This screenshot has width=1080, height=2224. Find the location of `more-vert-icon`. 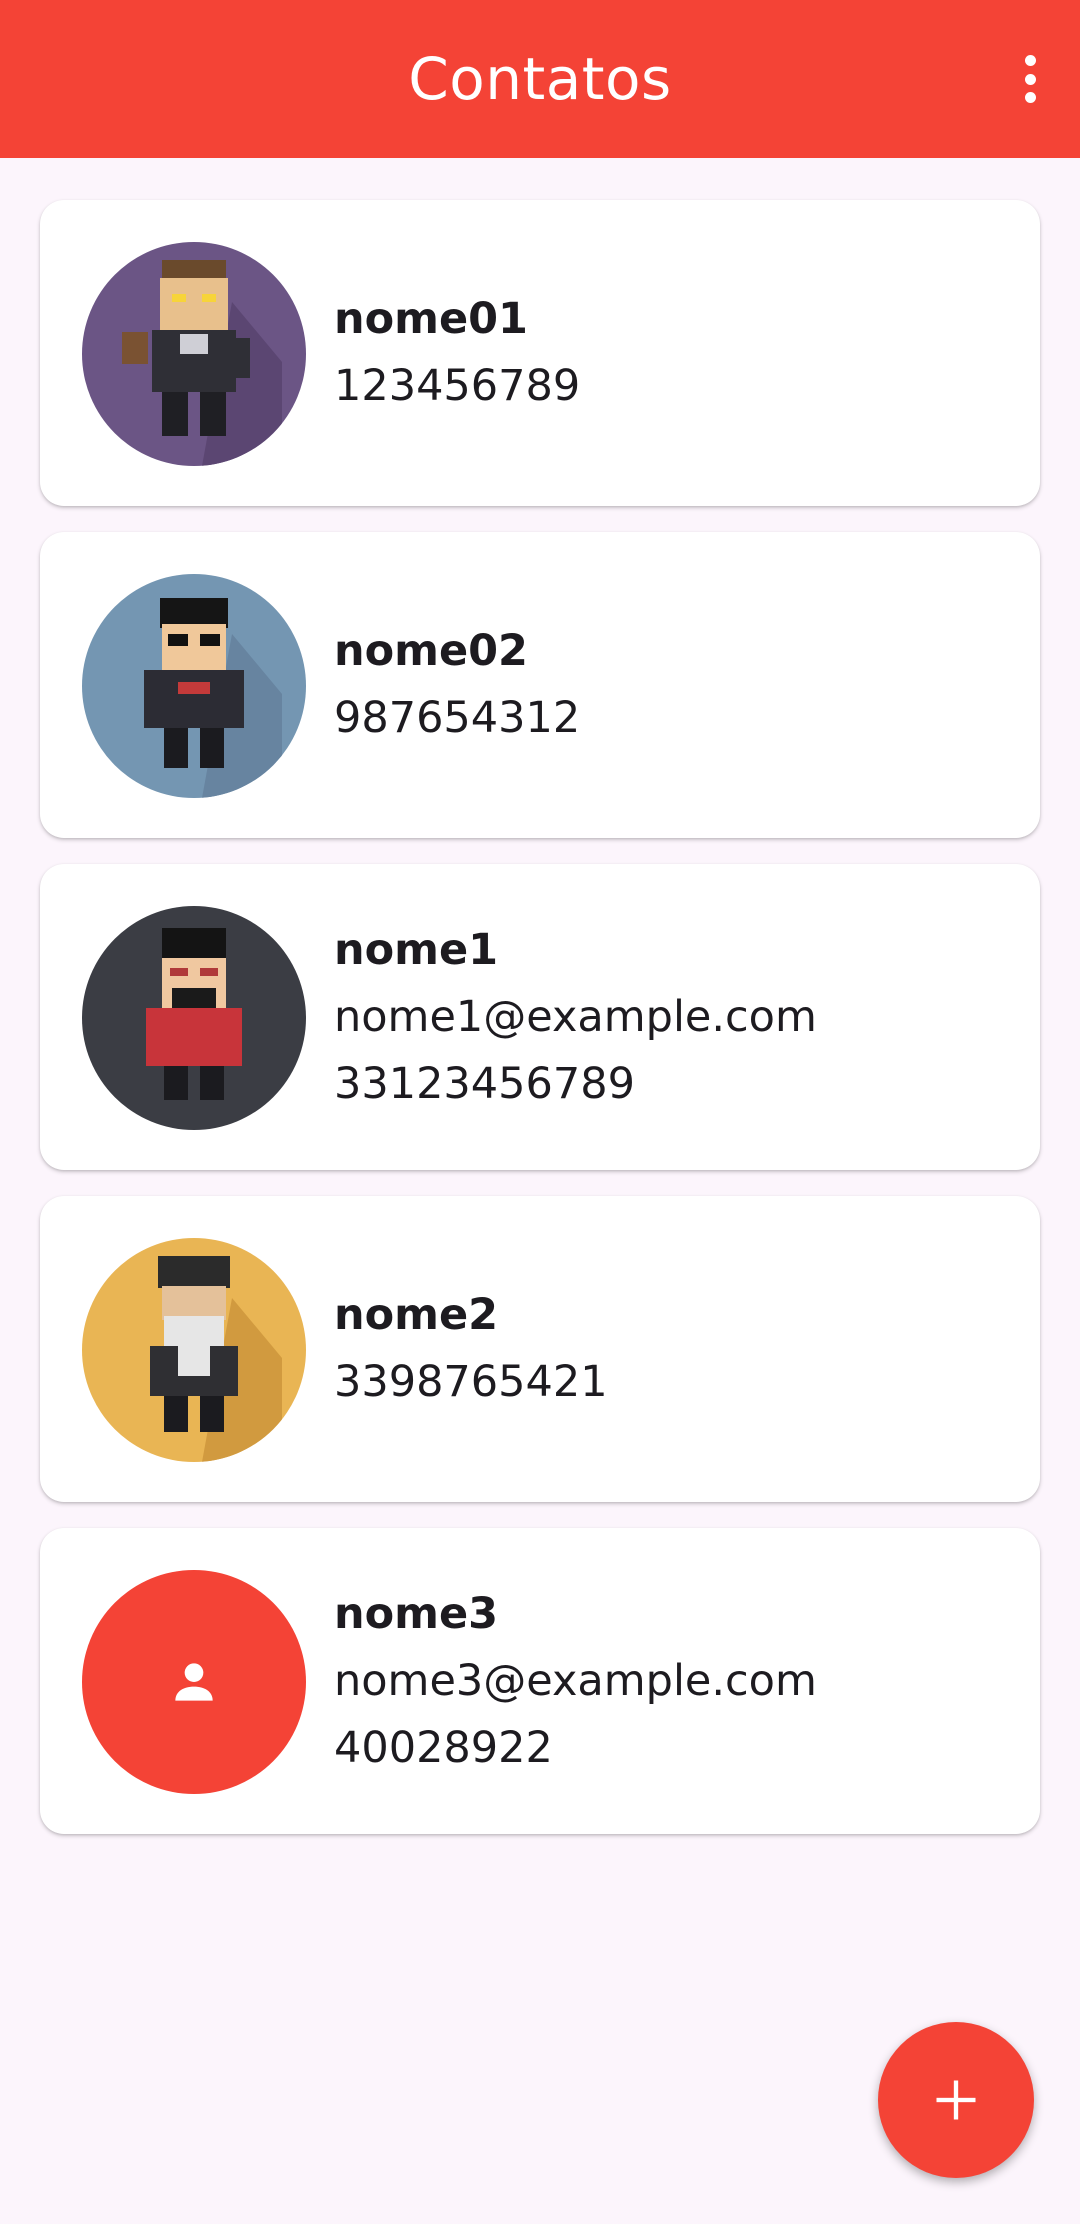

more-vert-icon is located at coordinates (1030, 60).